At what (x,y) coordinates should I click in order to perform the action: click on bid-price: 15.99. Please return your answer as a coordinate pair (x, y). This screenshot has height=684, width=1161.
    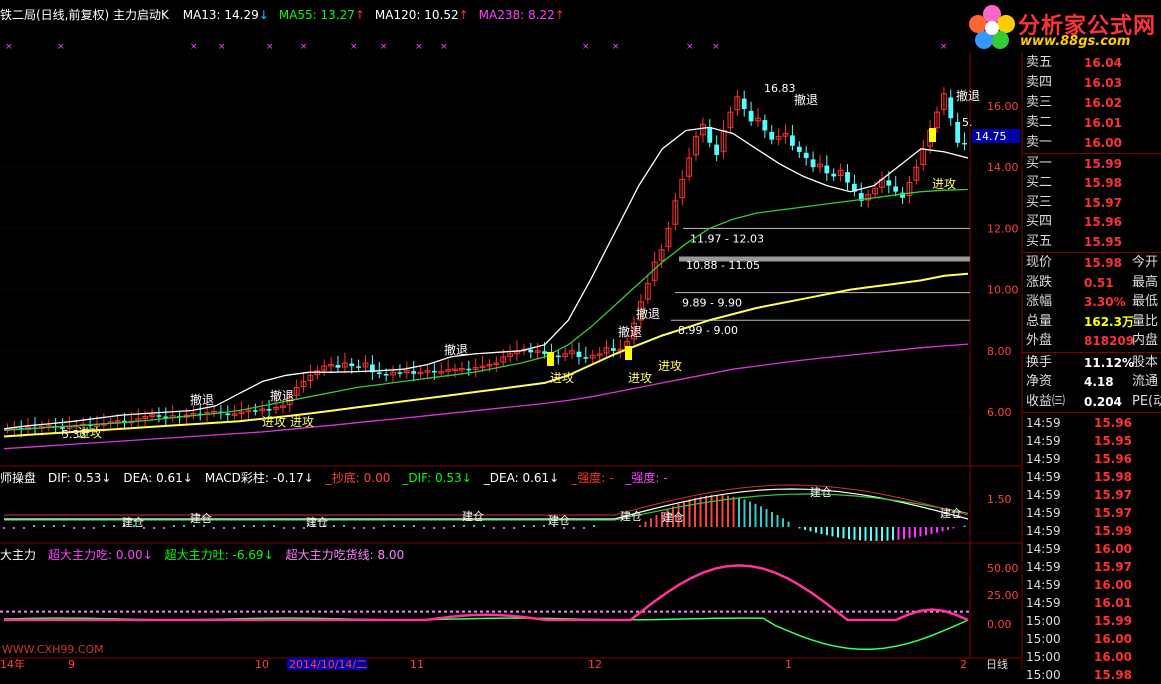
    Looking at the image, I should click on (1103, 164).